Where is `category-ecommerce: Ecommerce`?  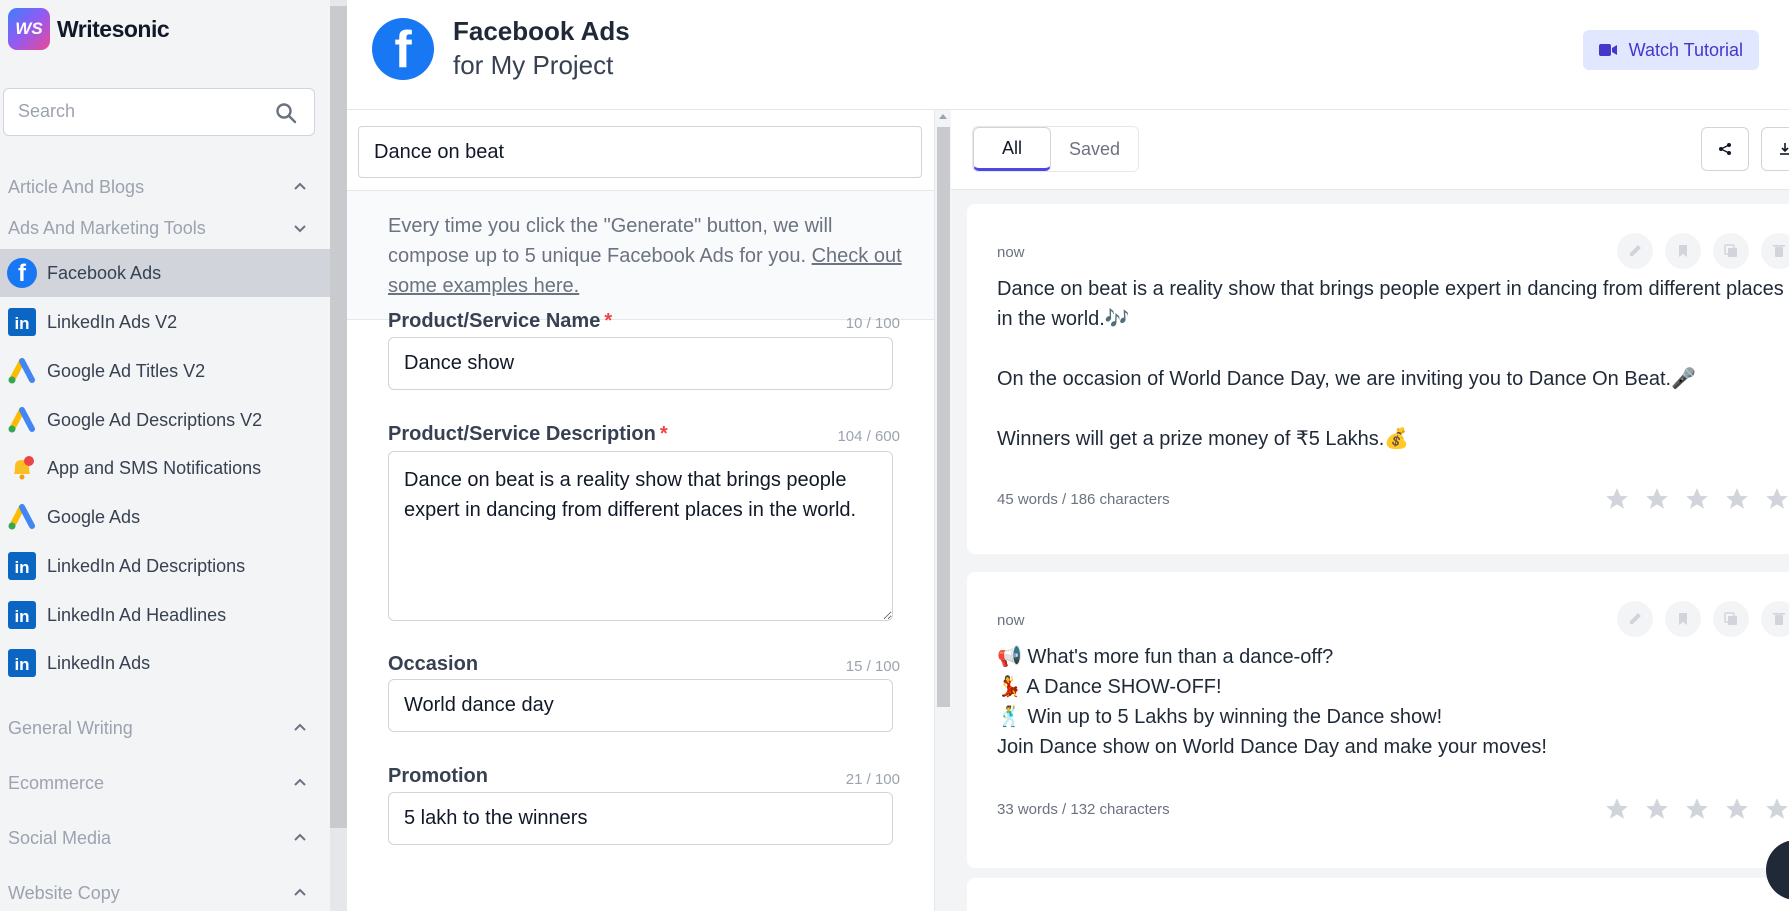 category-ecommerce: Ecommerce is located at coordinates (160, 783).